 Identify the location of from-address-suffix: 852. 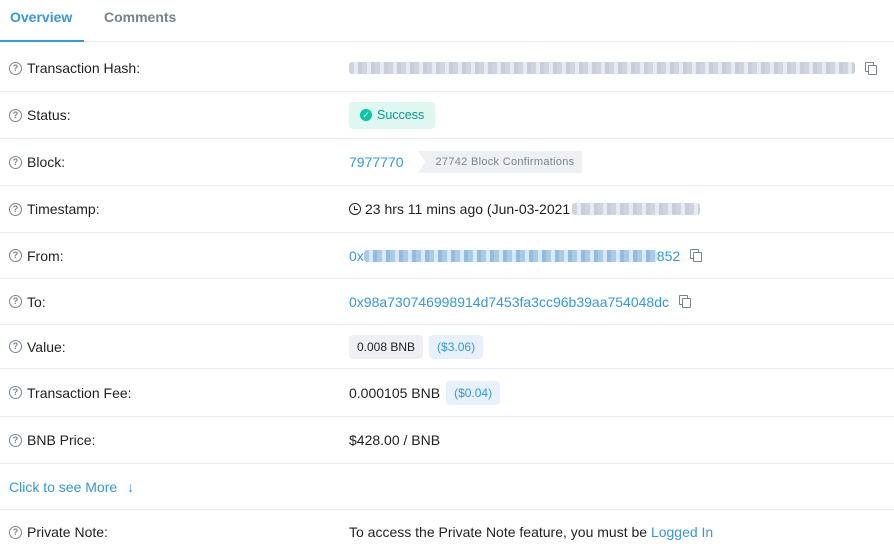
(668, 255).